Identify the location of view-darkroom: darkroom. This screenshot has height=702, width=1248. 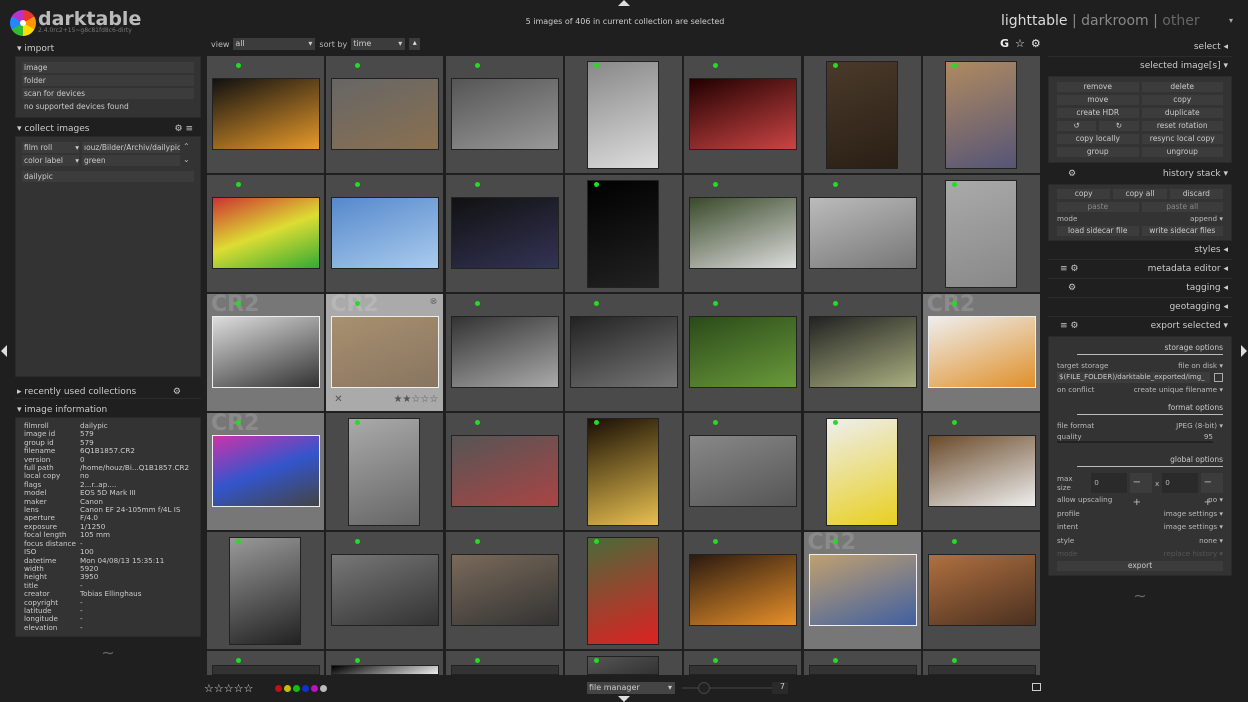
(1115, 21).